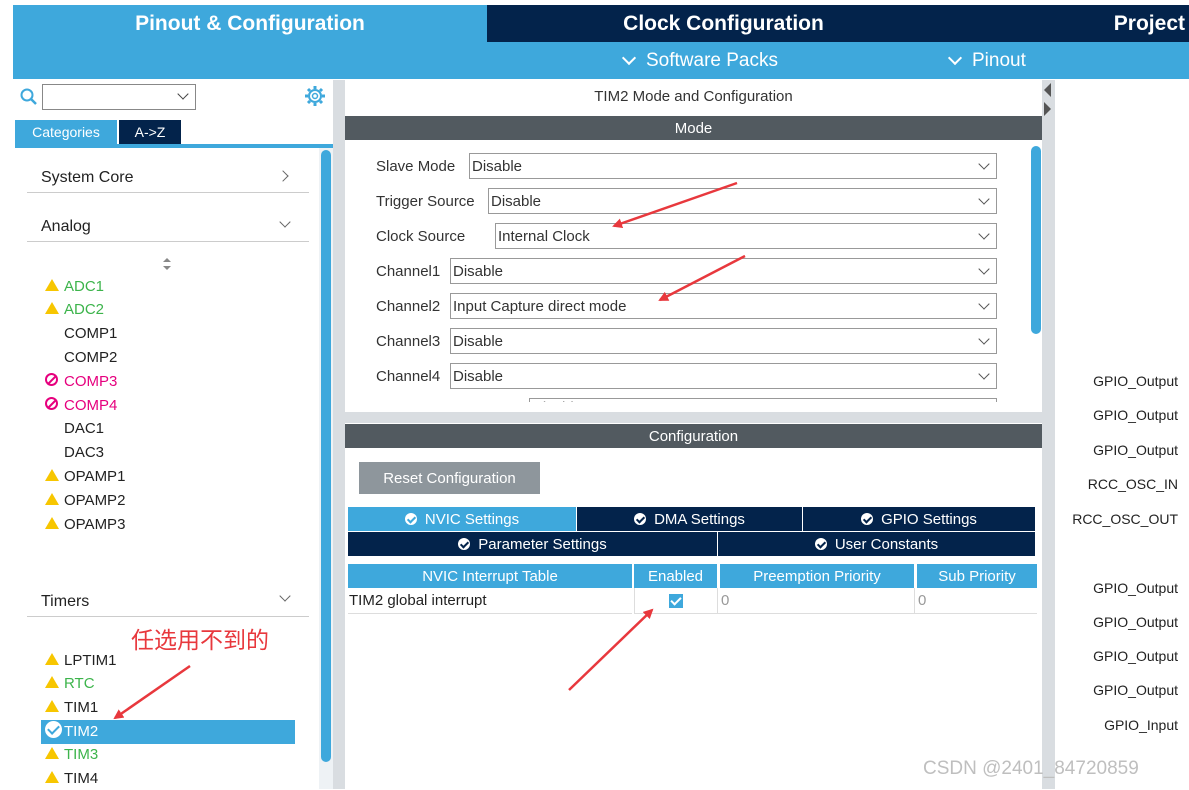 The image size is (1189, 790). What do you see at coordinates (167, 264) in the screenshot?
I see `sort-icon` at bounding box center [167, 264].